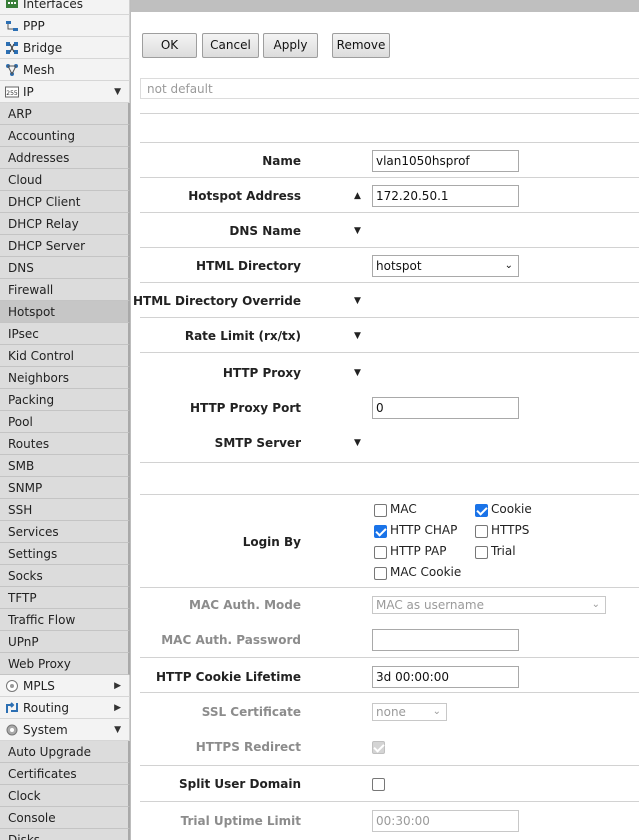 The image size is (639, 840). Describe the element at coordinates (271, 542) in the screenshot. I see `login-by-label: Login By` at that location.